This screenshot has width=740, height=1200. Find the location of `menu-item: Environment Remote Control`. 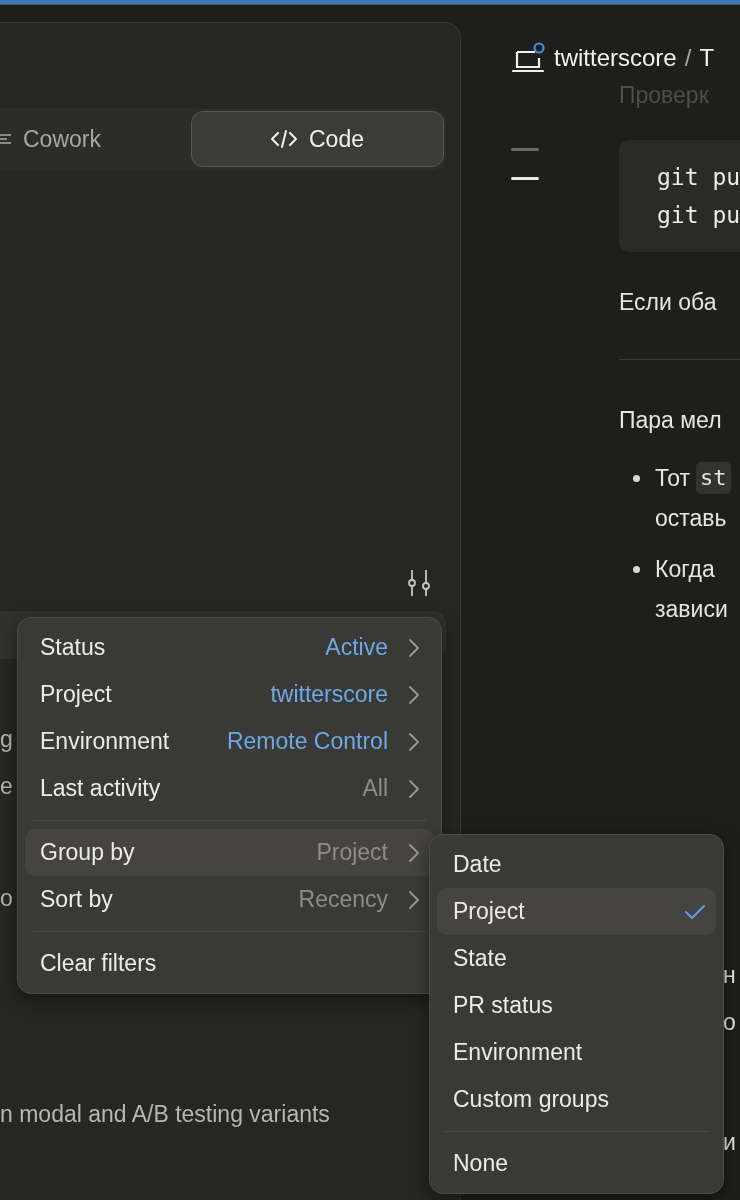

menu-item: Environment Remote Control is located at coordinates (229, 741).